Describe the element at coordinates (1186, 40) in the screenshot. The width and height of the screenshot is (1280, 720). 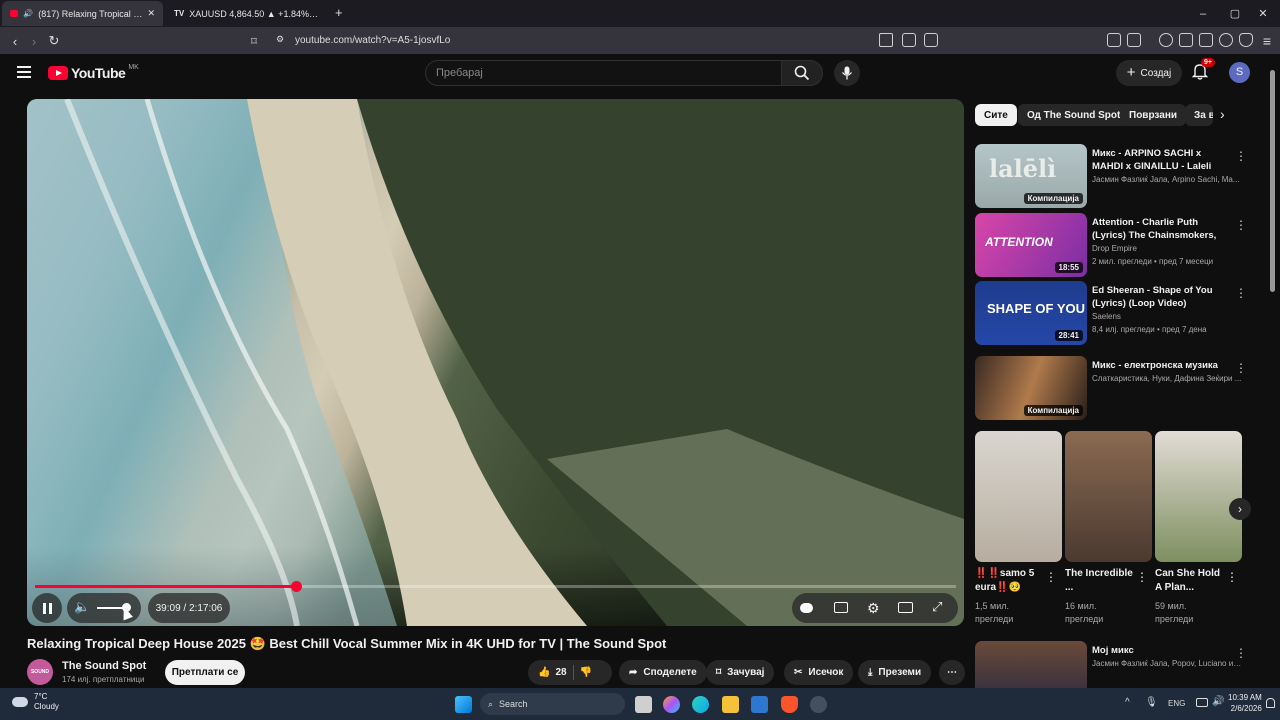
I see `sidebar-icon` at that location.